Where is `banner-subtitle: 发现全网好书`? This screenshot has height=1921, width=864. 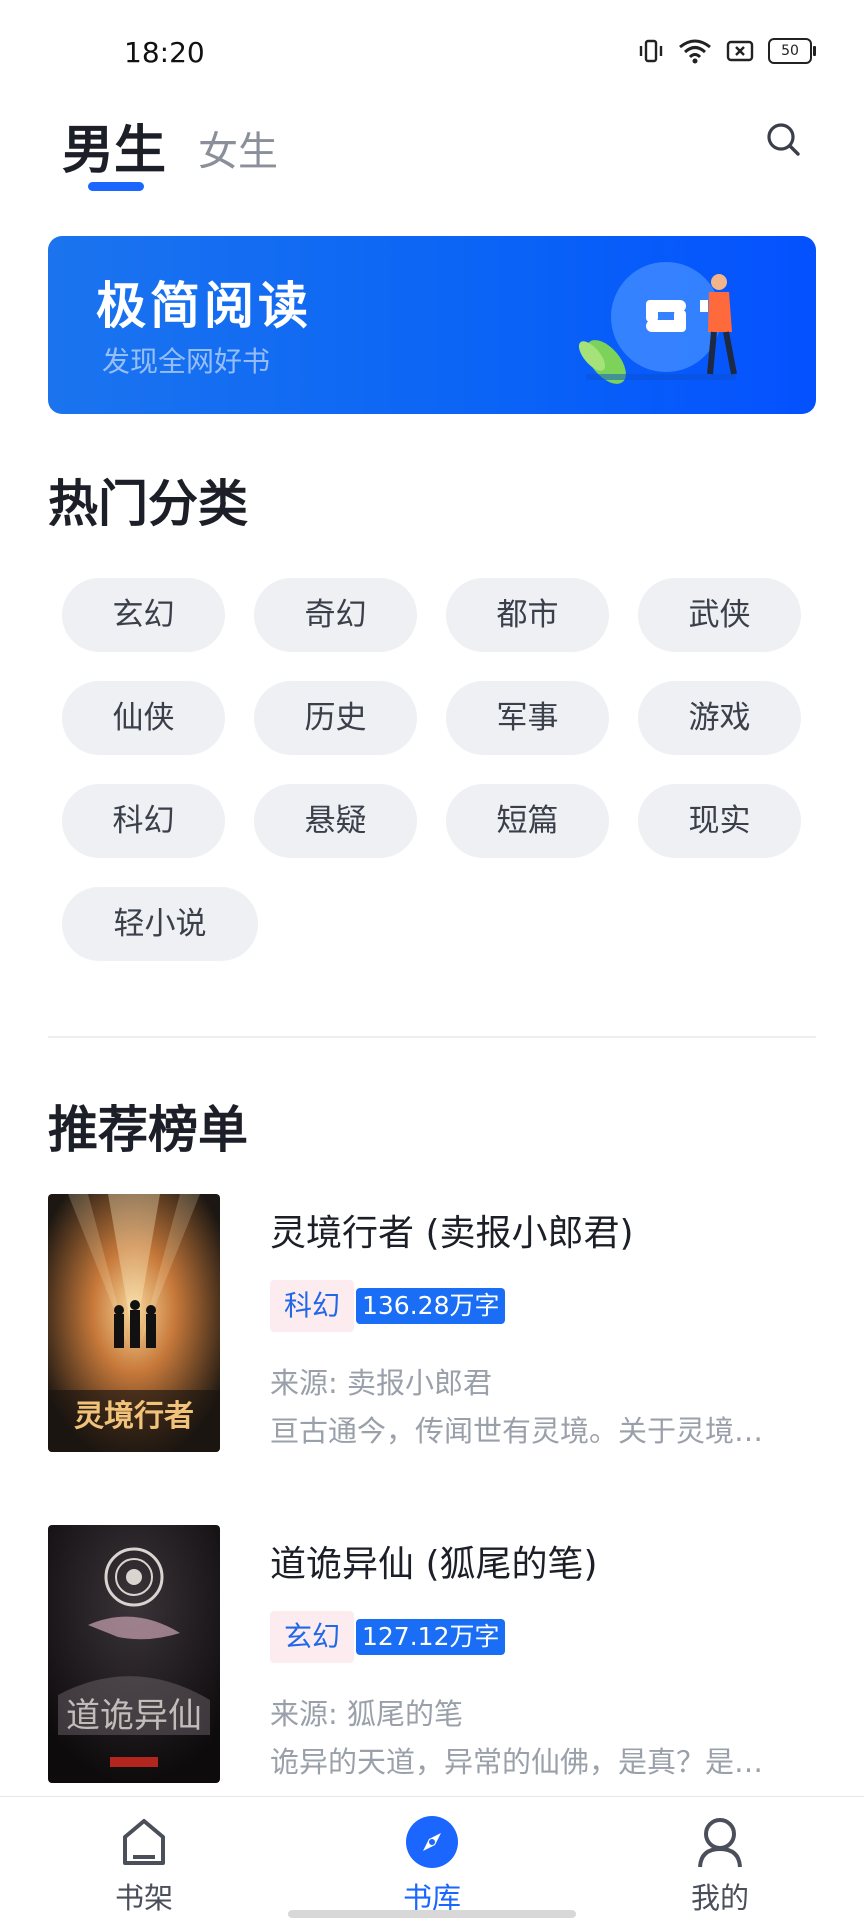 banner-subtitle: 发现全网好书 is located at coordinates (186, 361).